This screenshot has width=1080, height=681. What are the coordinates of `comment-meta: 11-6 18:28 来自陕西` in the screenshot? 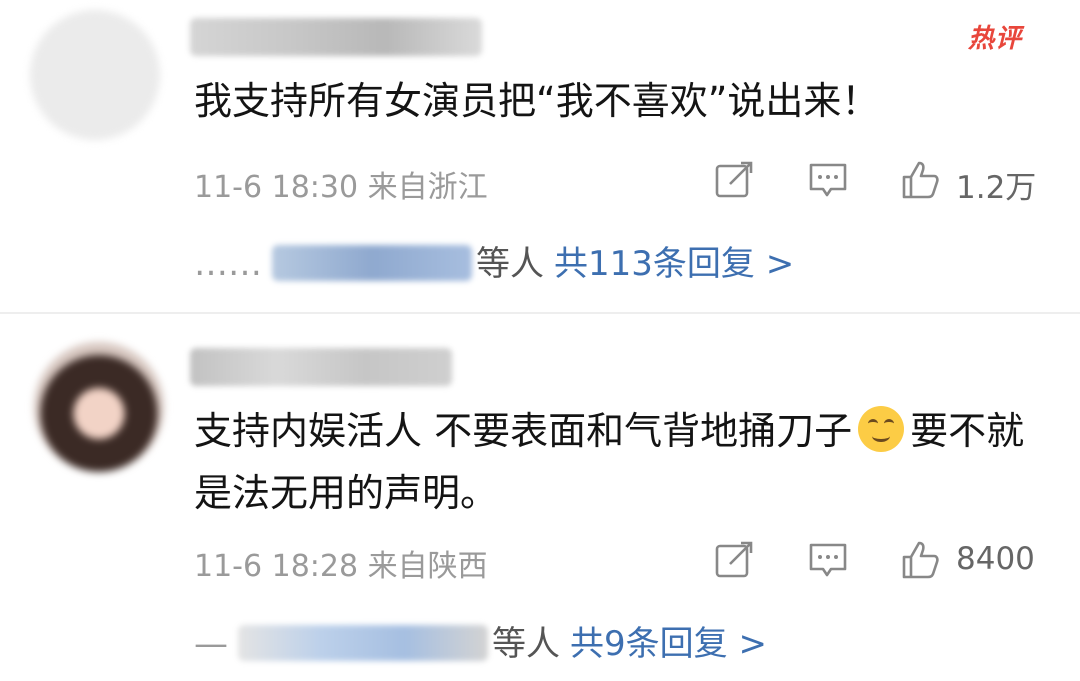 It's located at (341, 566).